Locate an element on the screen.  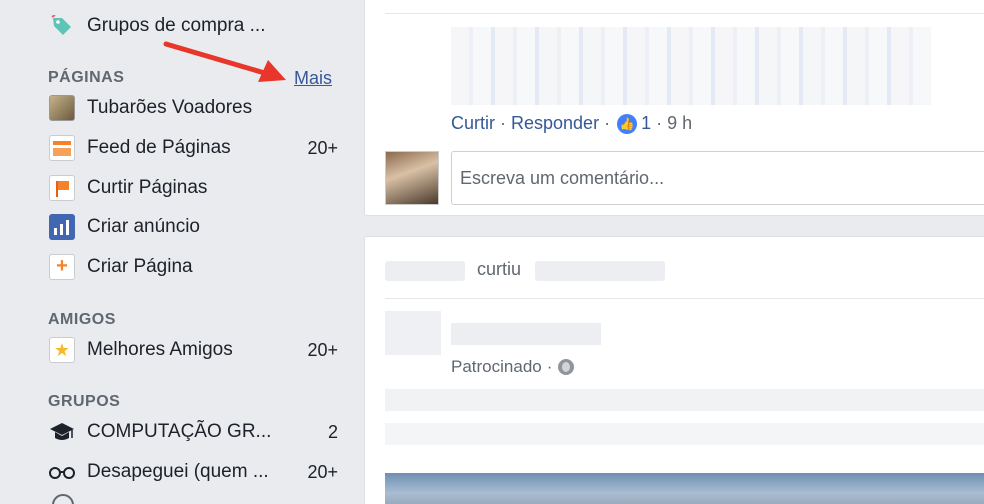
section-title-friends: AMIGOS is located at coordinates (82, 319).